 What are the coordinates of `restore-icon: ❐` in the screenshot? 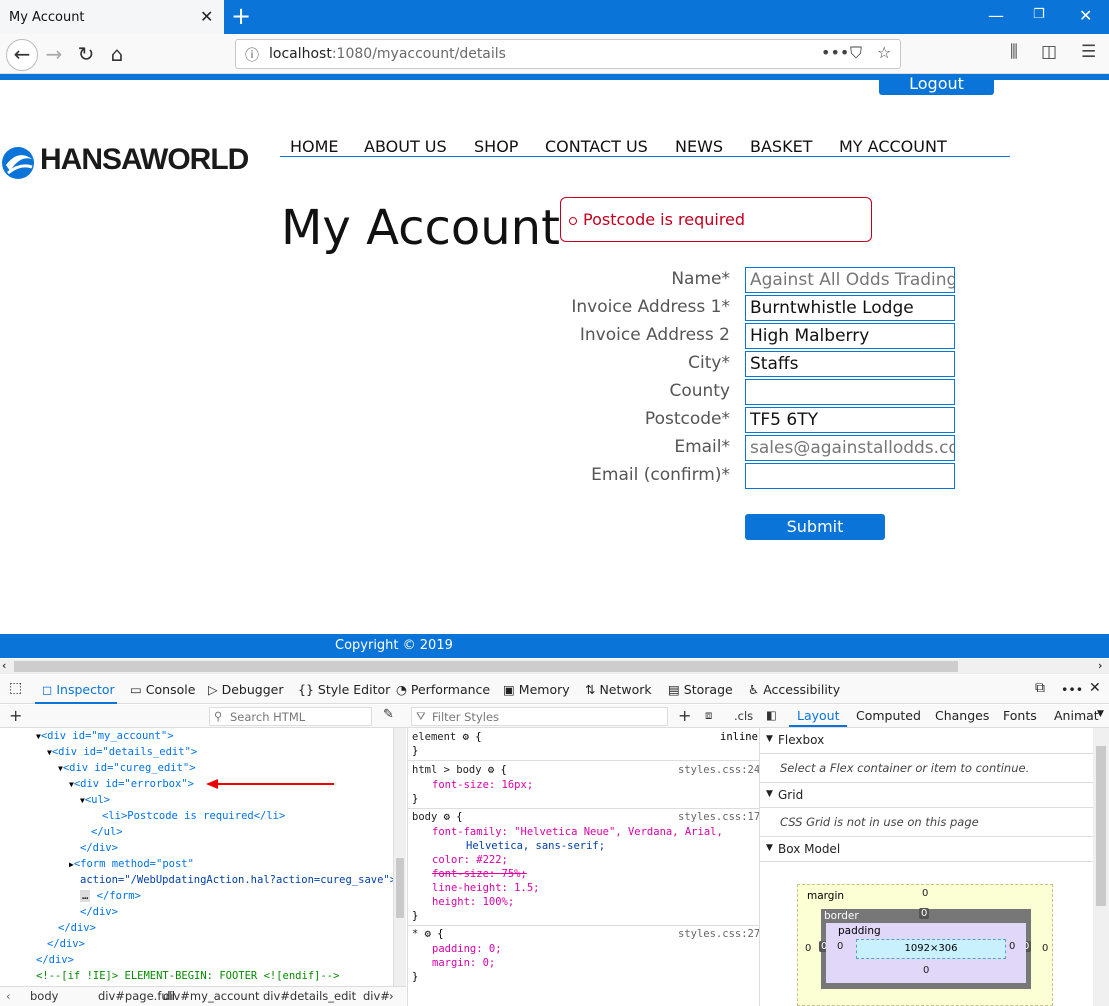 It's located at (1039, 14).